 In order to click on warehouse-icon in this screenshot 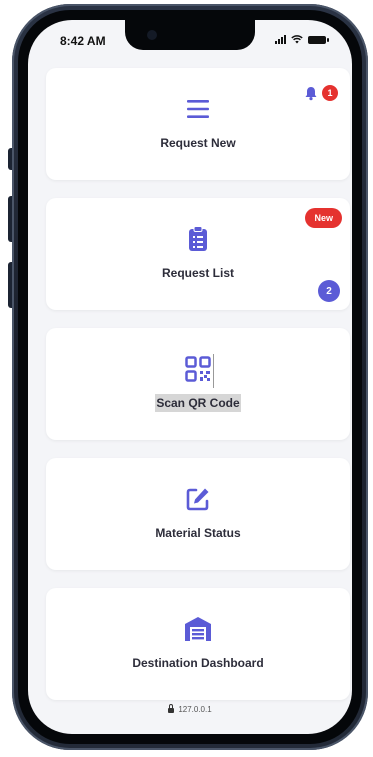, I will do `click(198, 629)`.